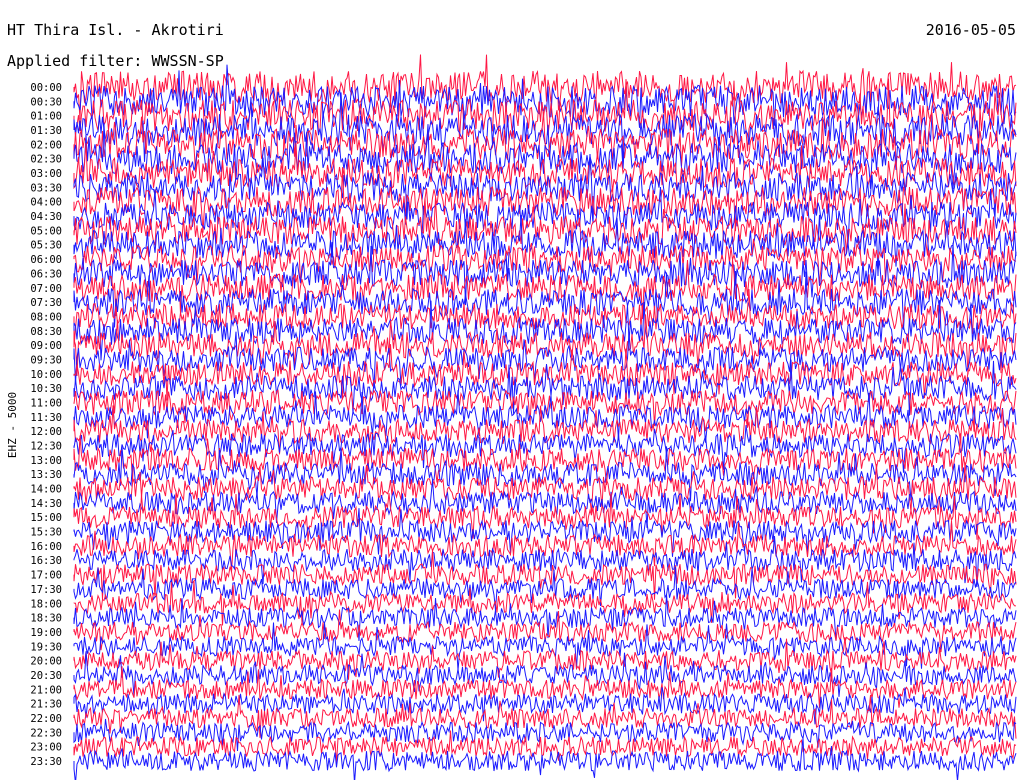  I want to click on time-tick-label: 06:30, so click(46, 274).